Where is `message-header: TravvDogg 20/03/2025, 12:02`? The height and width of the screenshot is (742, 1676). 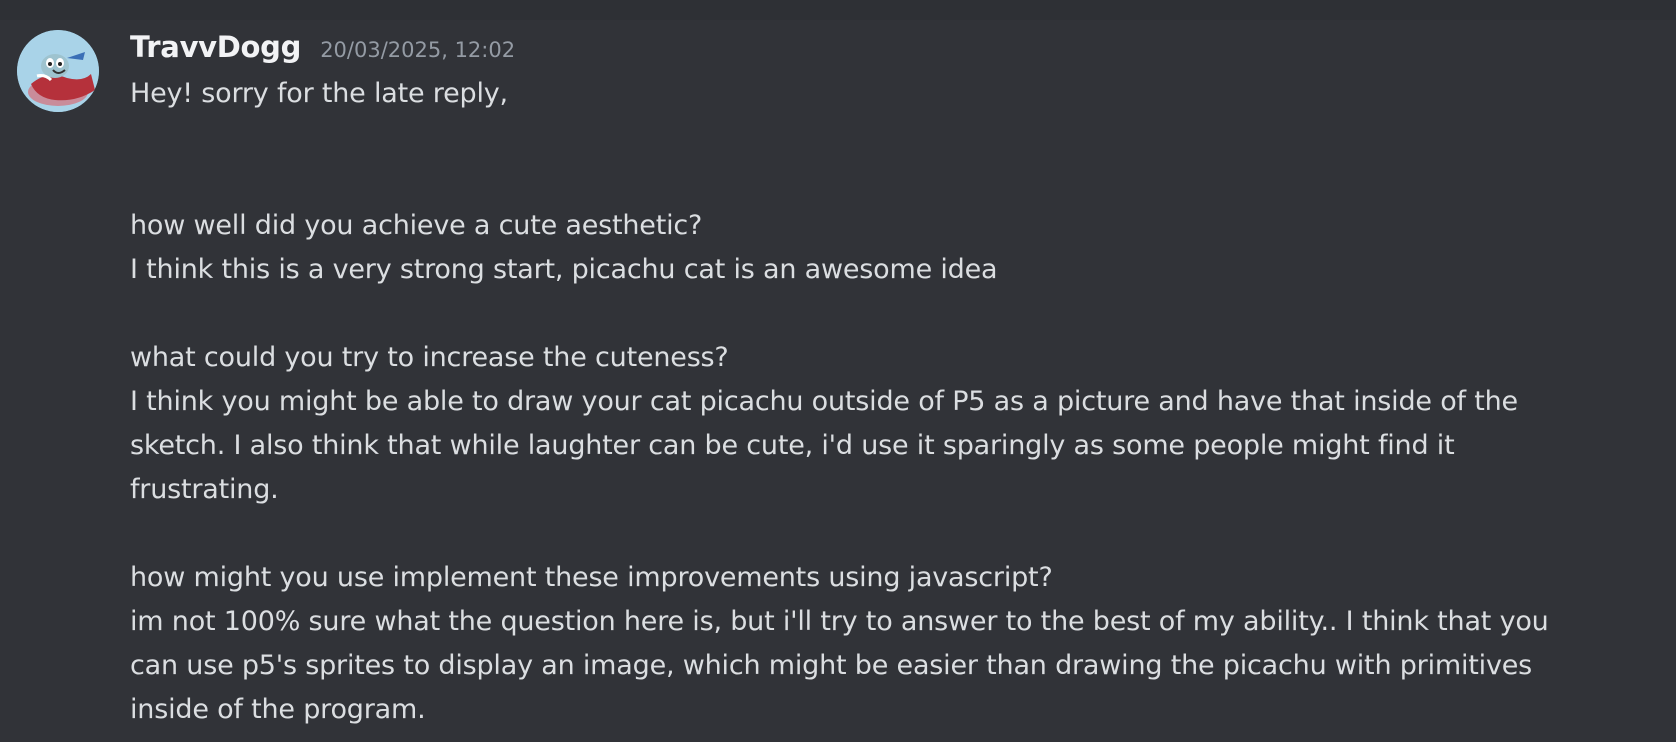
message-header: TravvDogg 20/03/2025, 12:02 is located at coordinates (322, 50).